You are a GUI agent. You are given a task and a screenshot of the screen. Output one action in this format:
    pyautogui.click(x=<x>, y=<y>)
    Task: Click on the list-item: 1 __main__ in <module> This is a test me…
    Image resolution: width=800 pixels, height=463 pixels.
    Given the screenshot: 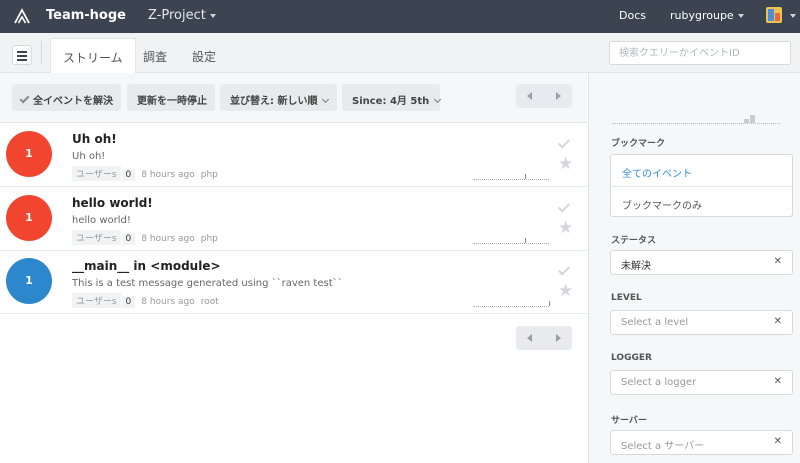 What is the action you would take?
    pyautogui.click(x=293, y=282)
    